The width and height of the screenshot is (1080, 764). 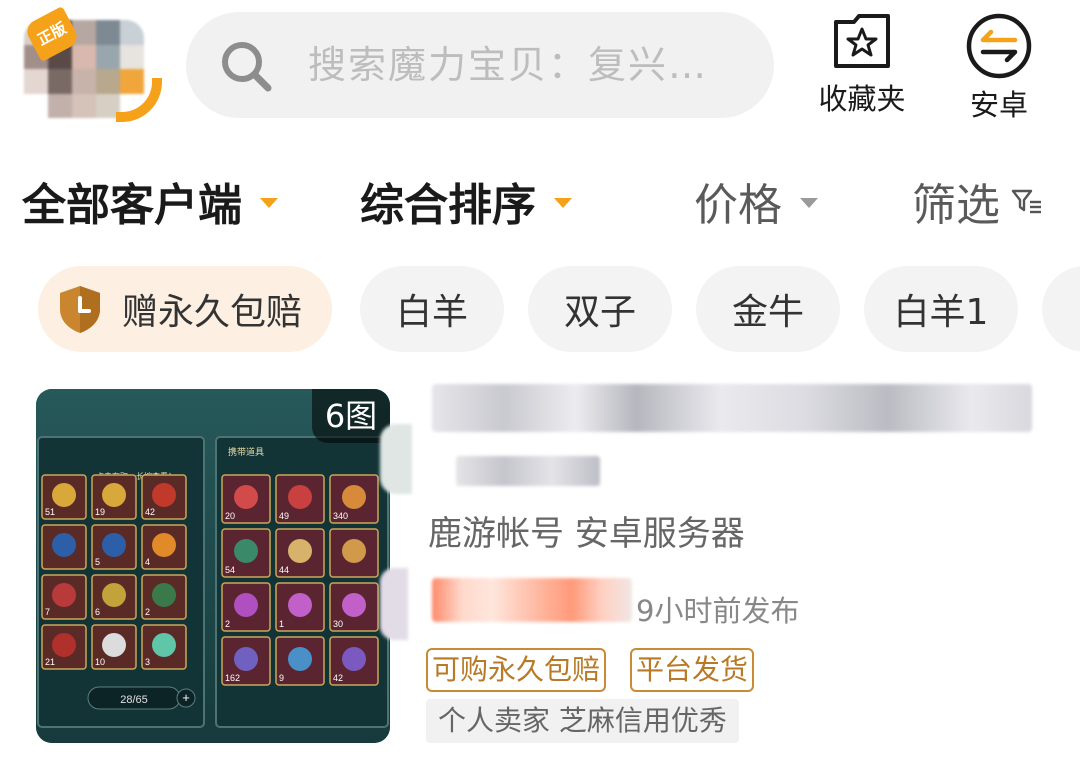 I want to click on tag-permanent-guarantee: 可购永久包赔, so click(x=516, y=670).